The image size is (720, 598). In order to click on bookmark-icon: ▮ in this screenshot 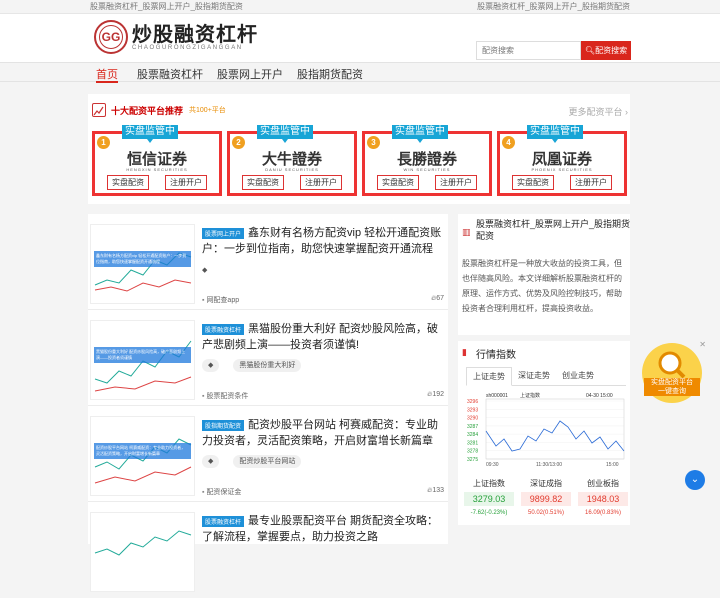, I will do `click(464, 352)`.